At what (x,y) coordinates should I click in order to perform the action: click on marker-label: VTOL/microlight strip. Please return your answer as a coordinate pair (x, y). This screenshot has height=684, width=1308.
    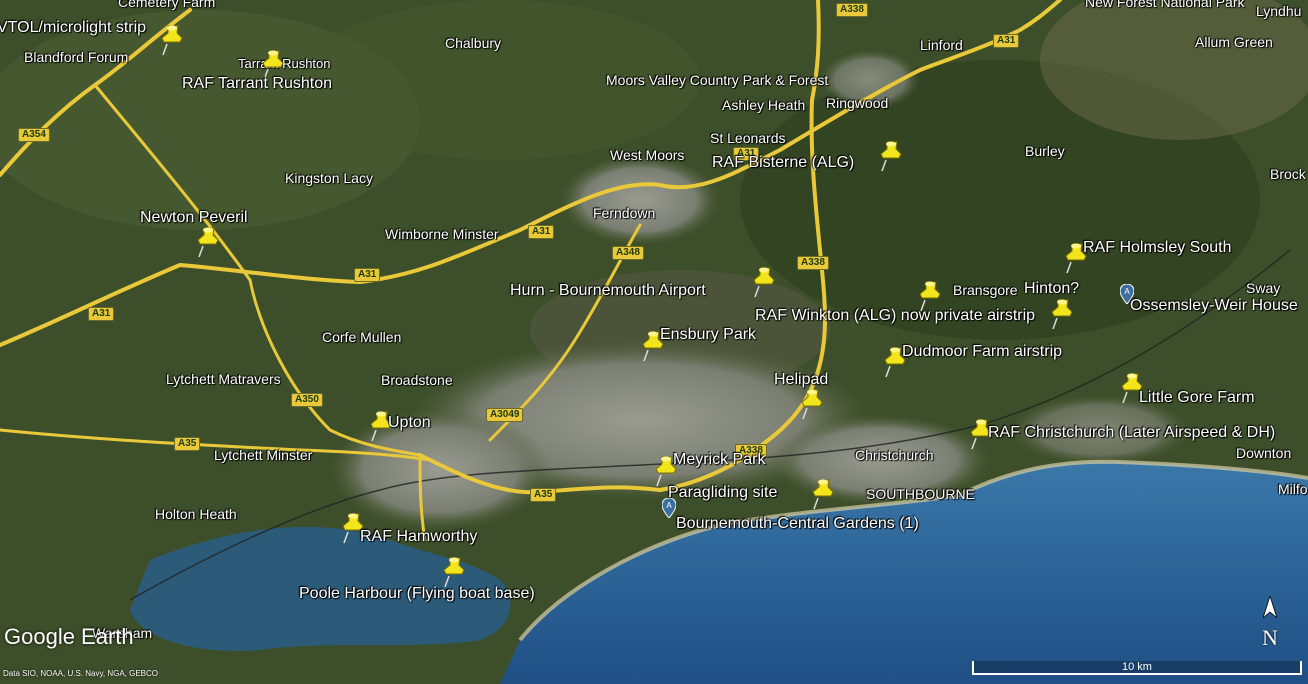
    Looking at the image, I should click on (73, 28).